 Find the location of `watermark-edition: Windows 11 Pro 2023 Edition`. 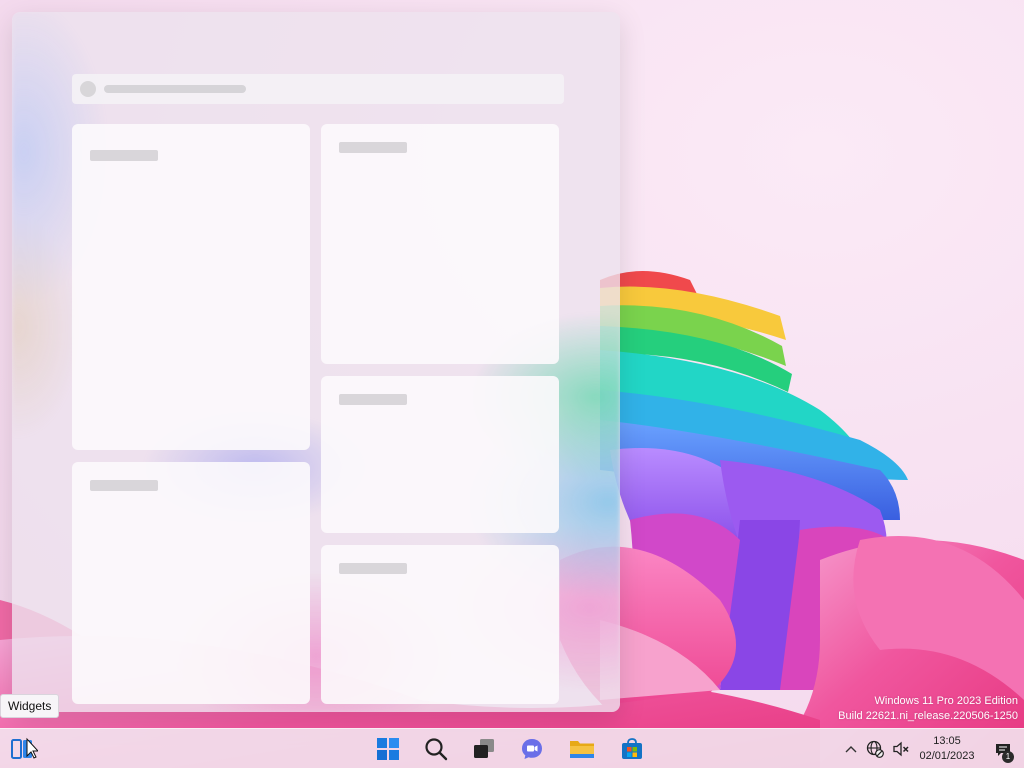

watermark-edition: Windows 11 Pro 2023 Edition is located at coordinates (946, 701).